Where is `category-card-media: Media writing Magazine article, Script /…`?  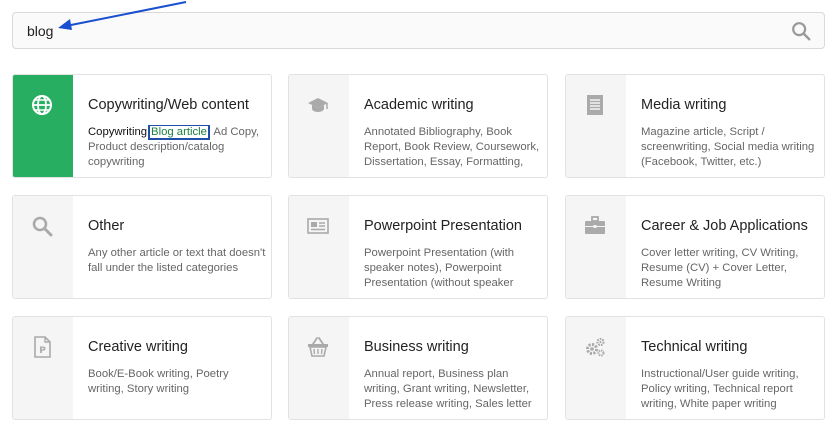
category-card-media: Media writing Magazine article, Script /… is located at coordinates (695, 126).